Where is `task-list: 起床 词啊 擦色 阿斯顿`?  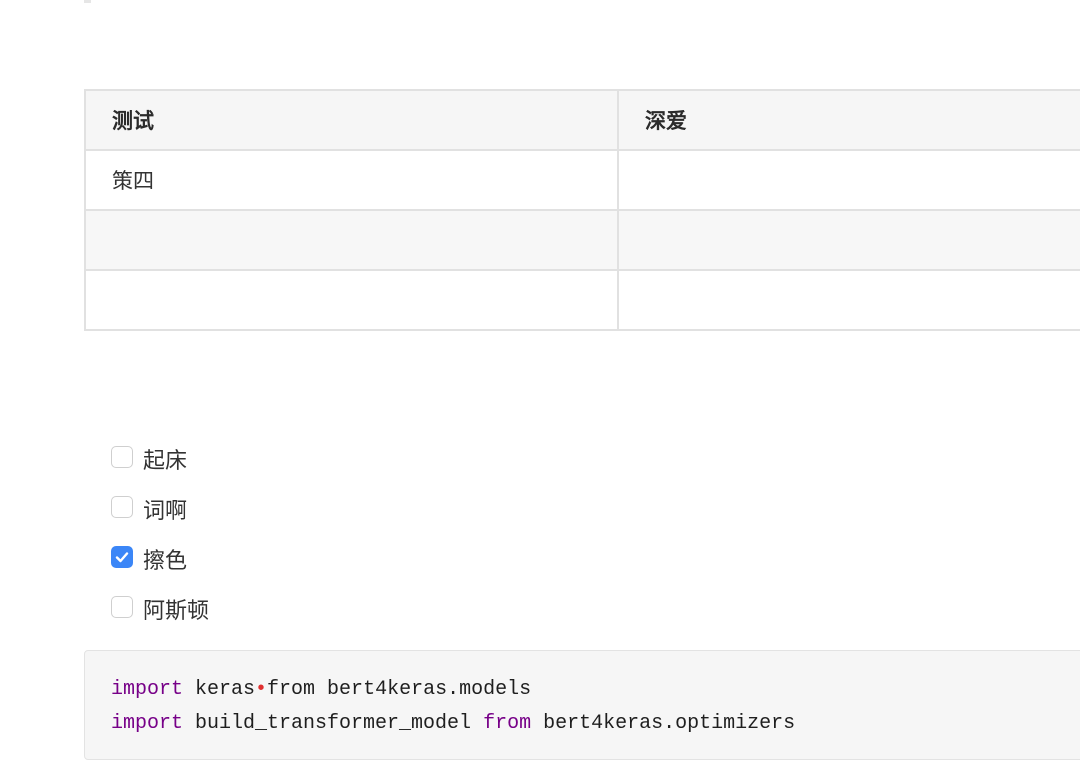 task-list: 起床 词啊 擦色 阿斯顿 is located at coordinates (160, 534).